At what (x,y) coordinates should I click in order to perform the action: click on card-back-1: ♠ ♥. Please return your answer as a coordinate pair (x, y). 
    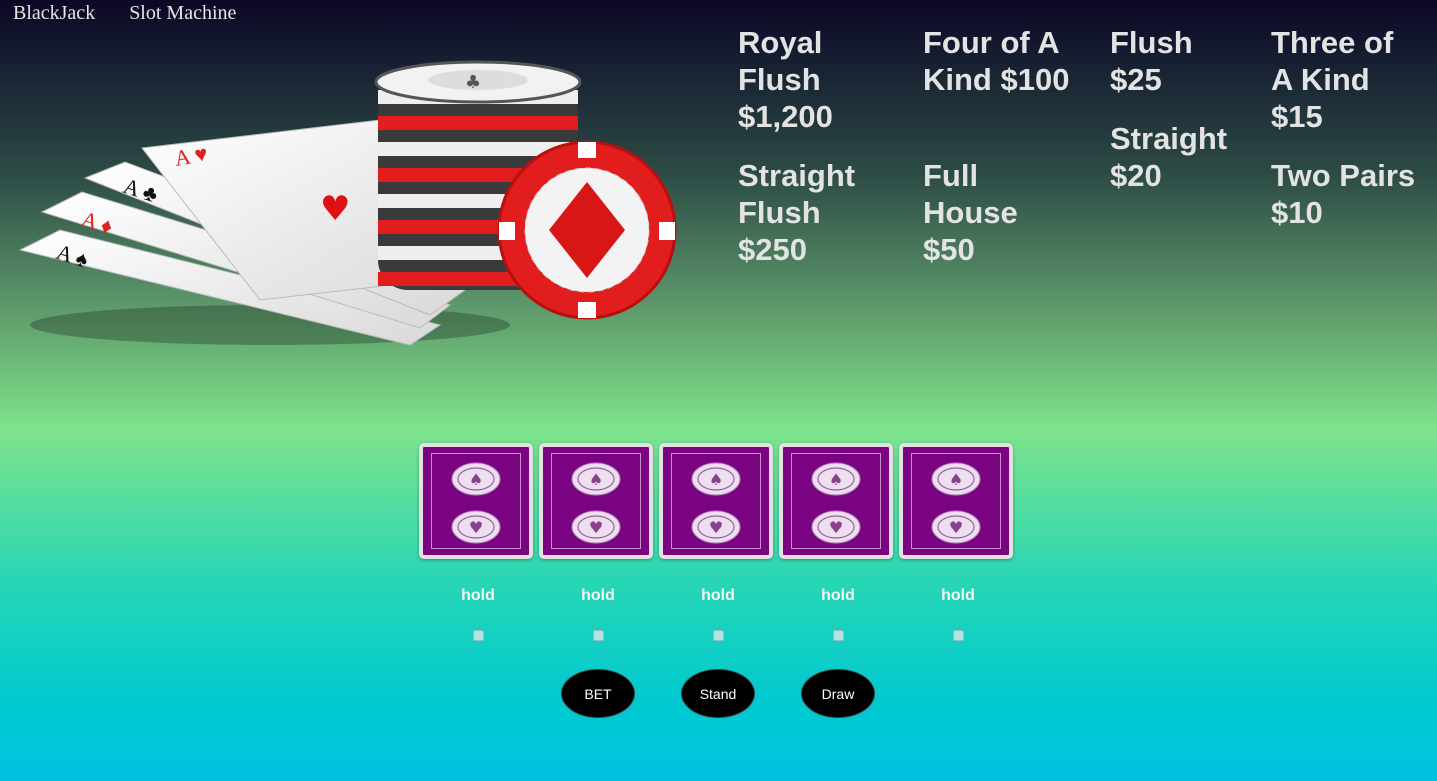
    Looking at the image, I should click on (476, 501).